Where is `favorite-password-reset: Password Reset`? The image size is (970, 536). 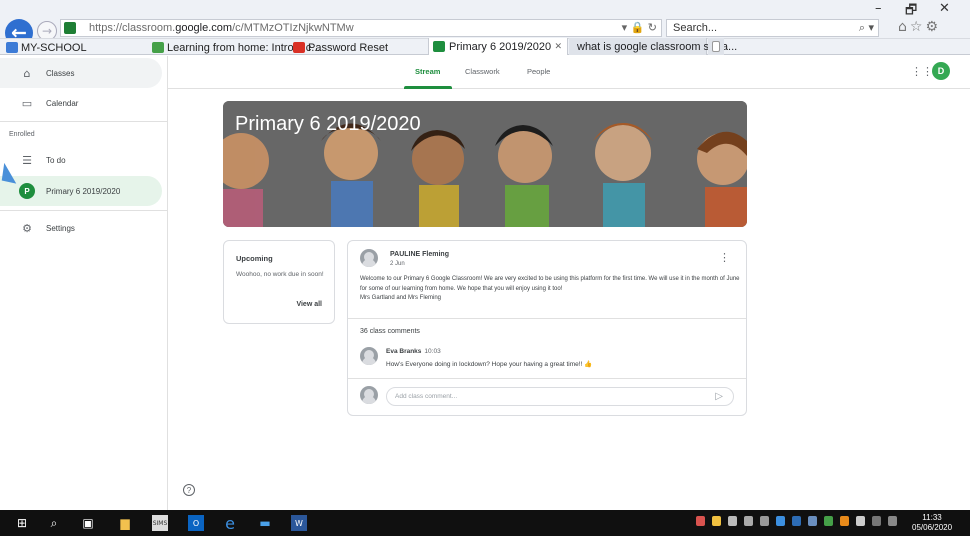 favorite-password-reset: Password Reset is located at coordinates (340, 47).